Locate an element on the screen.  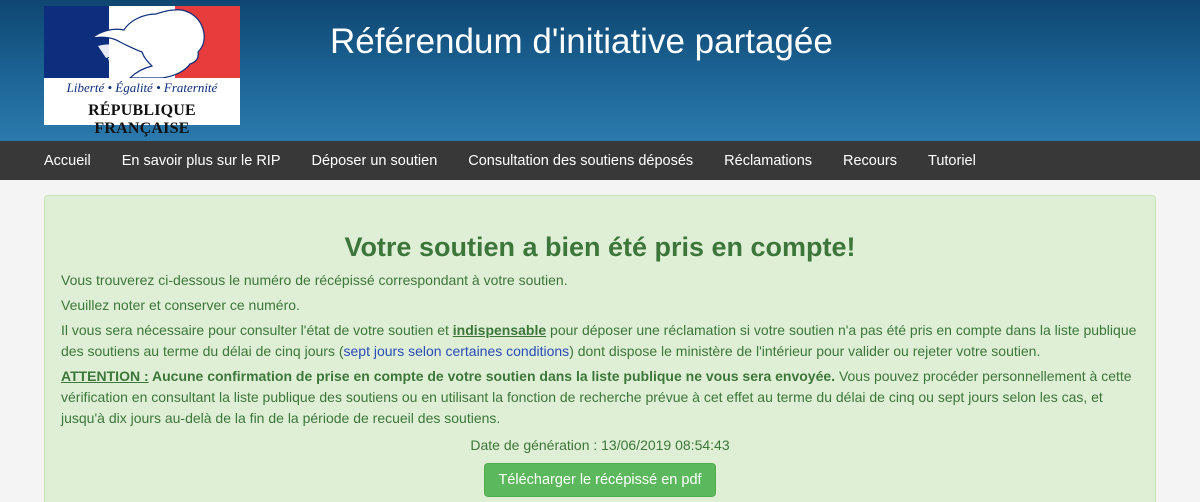
attention-label: ATTENTION : is located at coordinates (105, 376).